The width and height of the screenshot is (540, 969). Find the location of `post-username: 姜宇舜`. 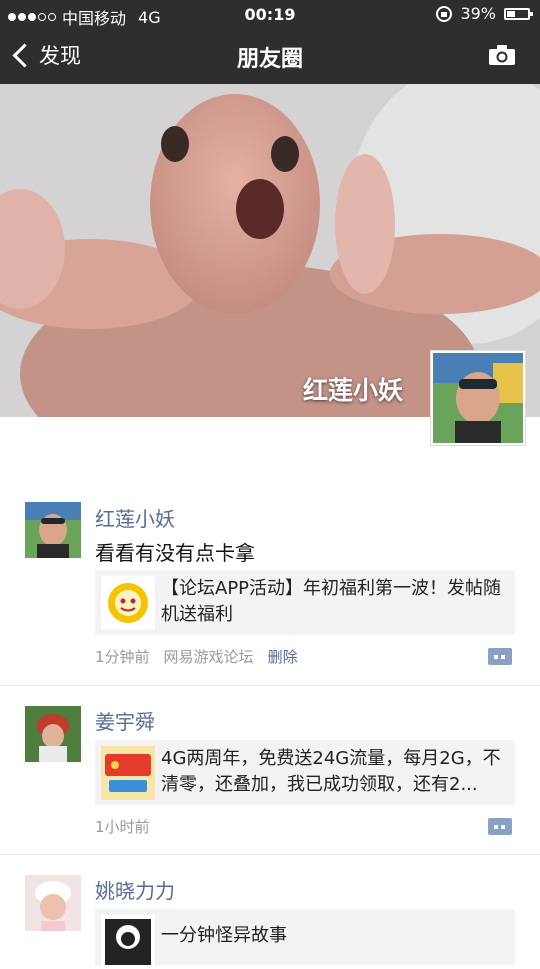

post-username: 姜宇舜 is located at coordinates (125, 720).